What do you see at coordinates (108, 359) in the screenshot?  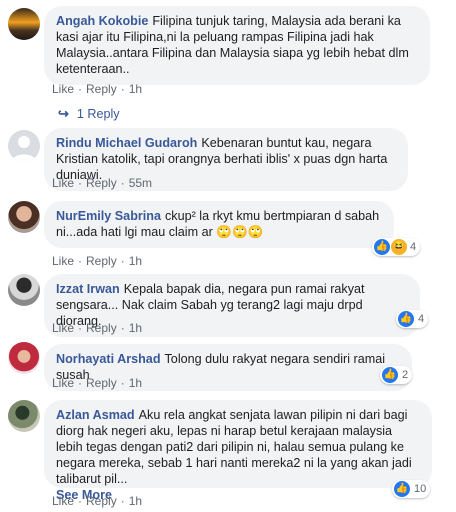 I see `commenter-name: Norhayati Arshad` at bounding box center [108, 359].